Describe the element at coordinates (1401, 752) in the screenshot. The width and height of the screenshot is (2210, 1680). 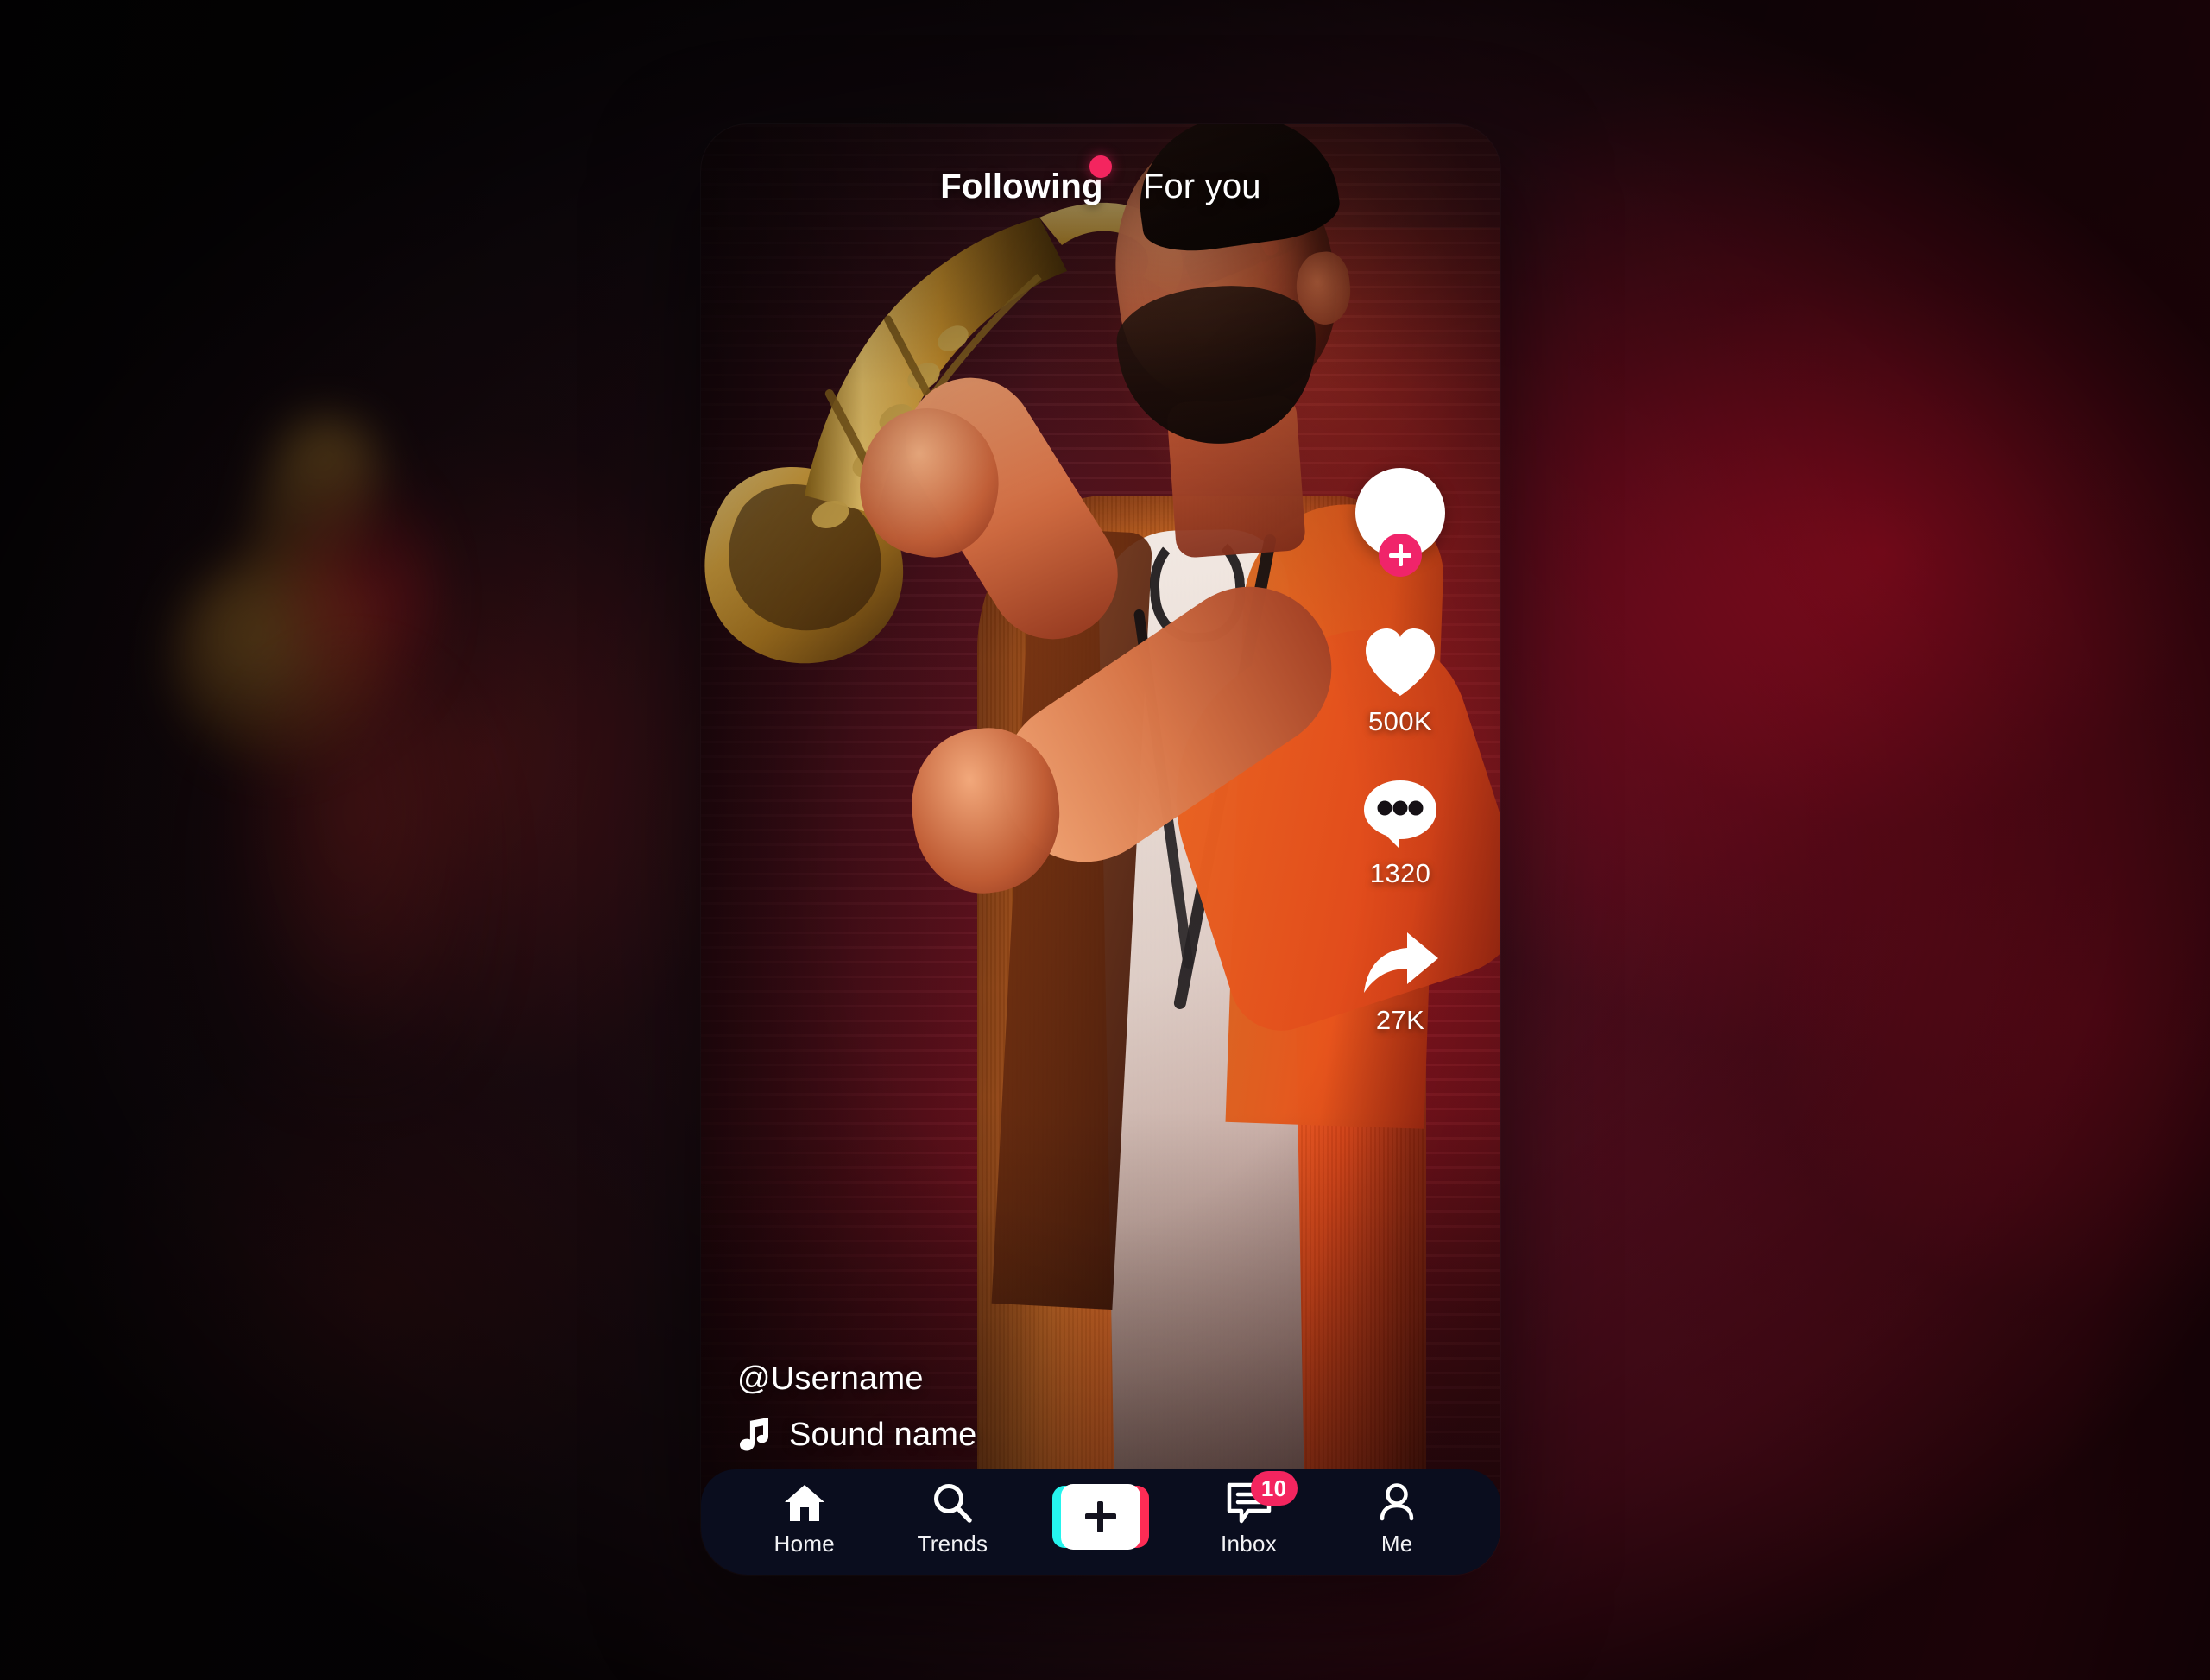
I see `action-rail: 500K 1320 27K` at that location.